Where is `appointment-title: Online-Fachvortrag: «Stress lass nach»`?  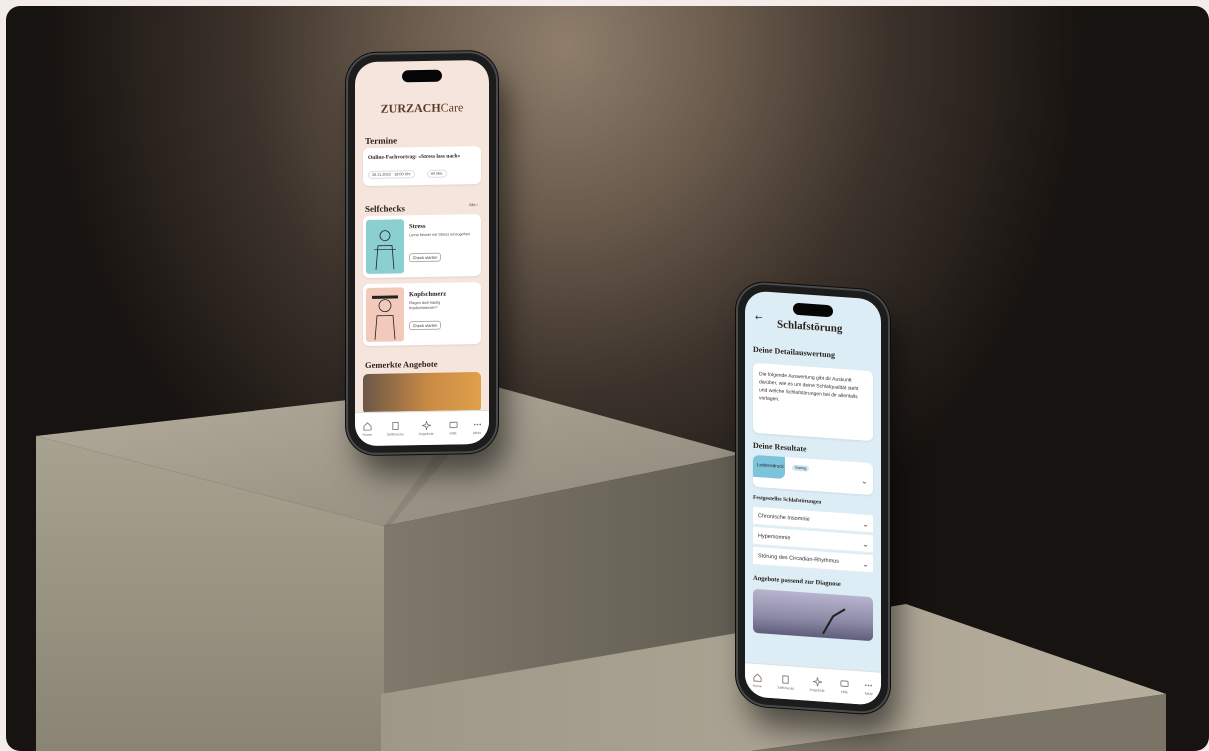
appointment-title: Online-Fachvortrag: «Stress lass nach» is located at coordinates (414, 157).